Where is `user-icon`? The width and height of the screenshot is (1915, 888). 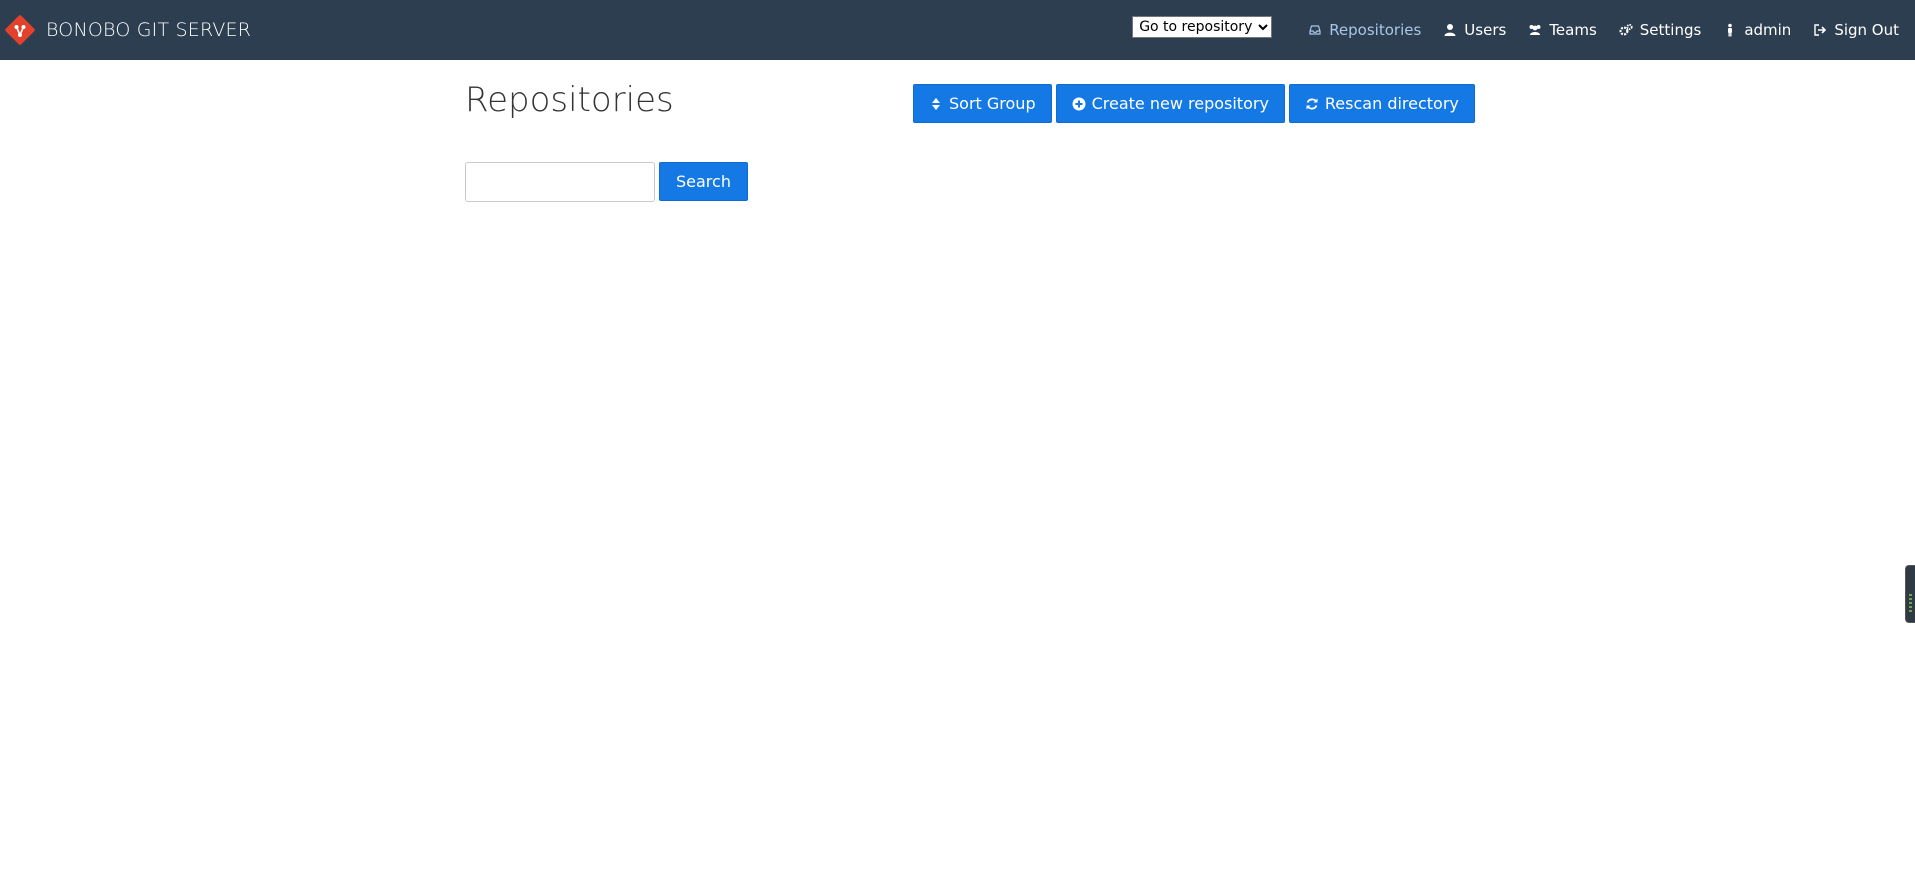 user-icon is located at coordinates (1450, 30).